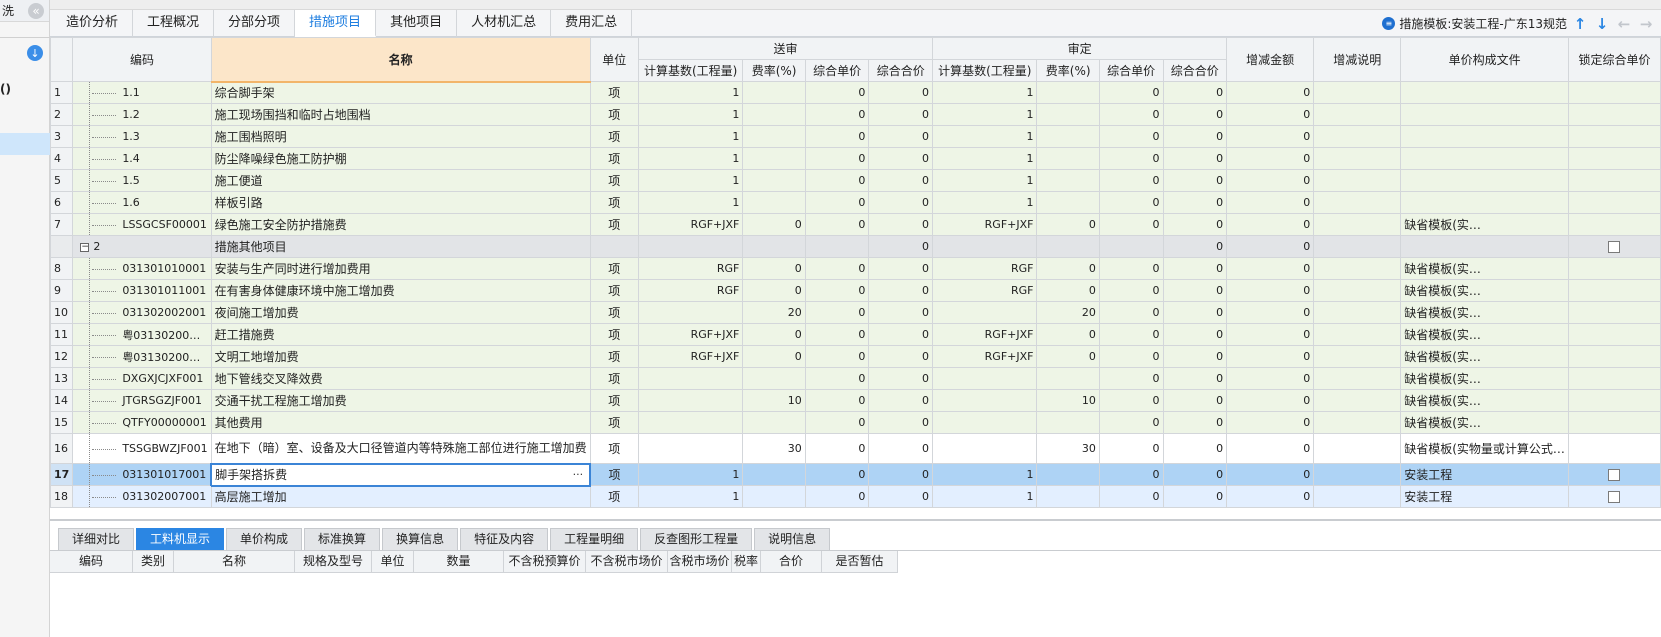 This screenshot has width=1661, height=637. Describe the element at coordinates (774, 422) in the screenshot. I see `sent-rate-cell` at that location.